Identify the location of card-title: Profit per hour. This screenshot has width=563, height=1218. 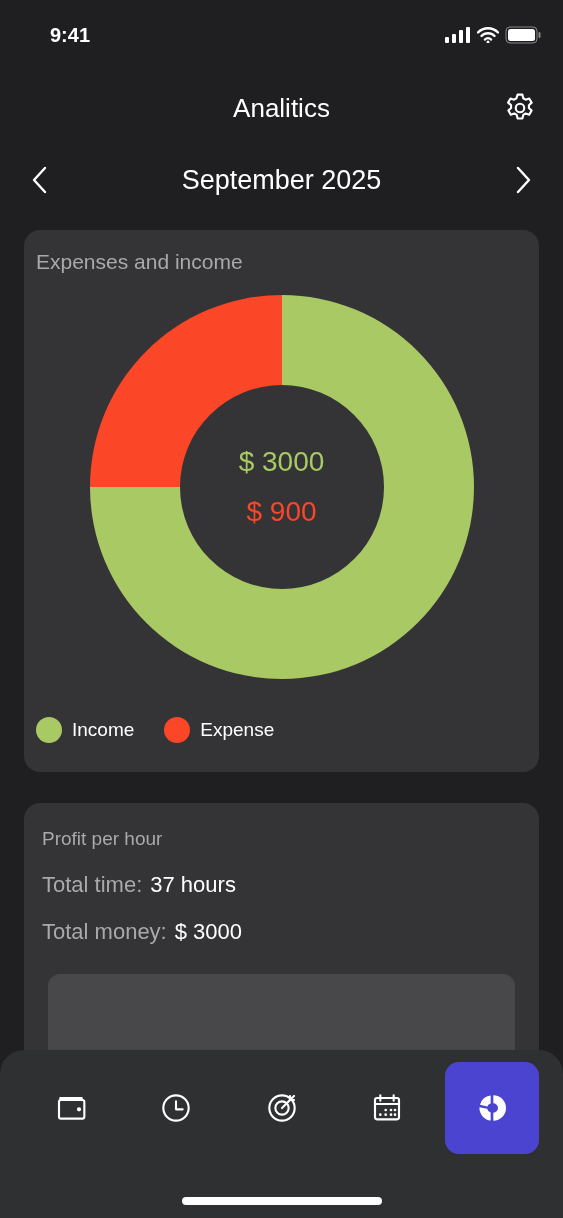
(103, 839).